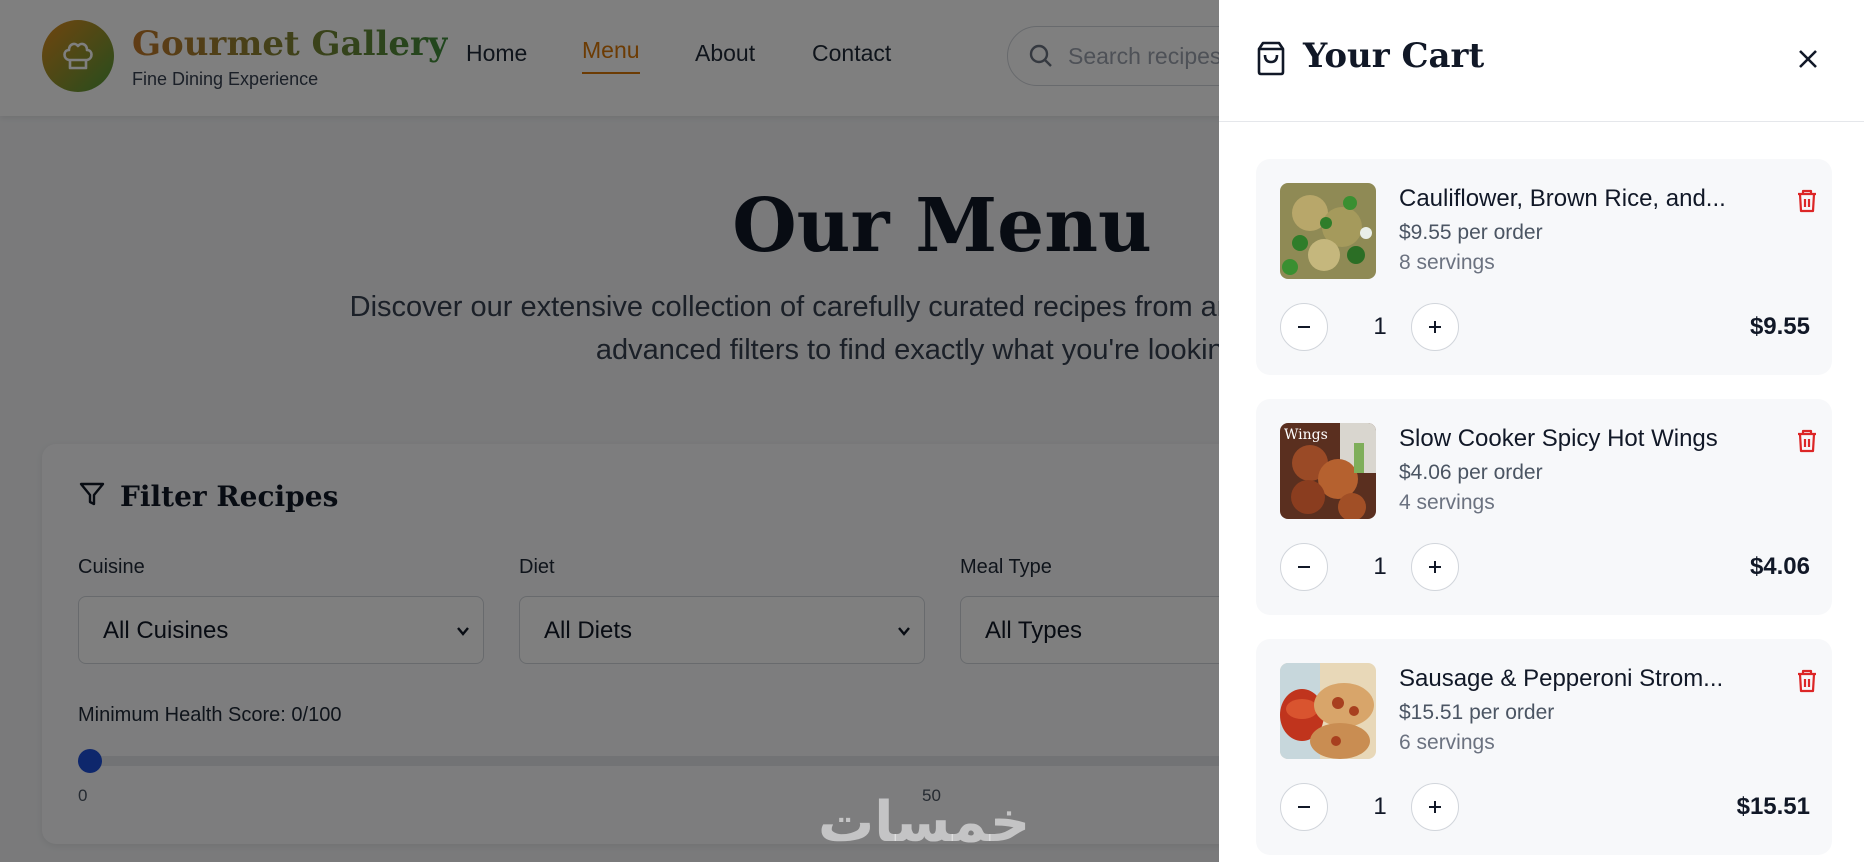  Describe the element at coordinates (1471, 472) in the screenshot. I see `item-price: $4.06 per order` at that location.